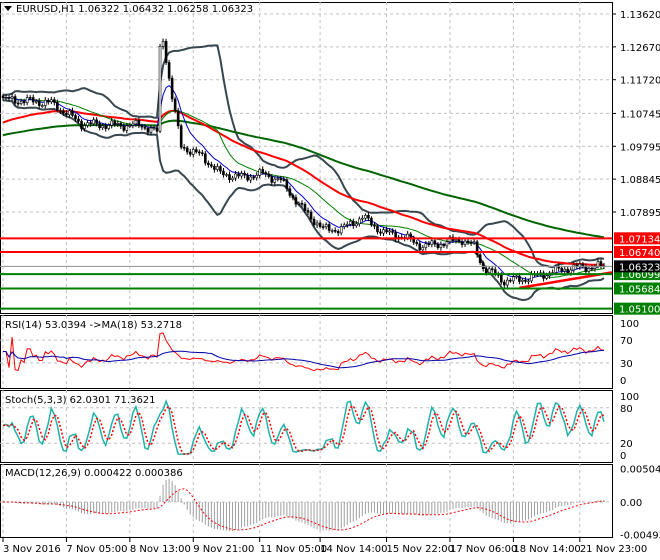  What do you see at coordinates (32, 549) in the screenshot?
I see `x-tick-label: 3 Nov 2016` at bounding box center [32, 549].